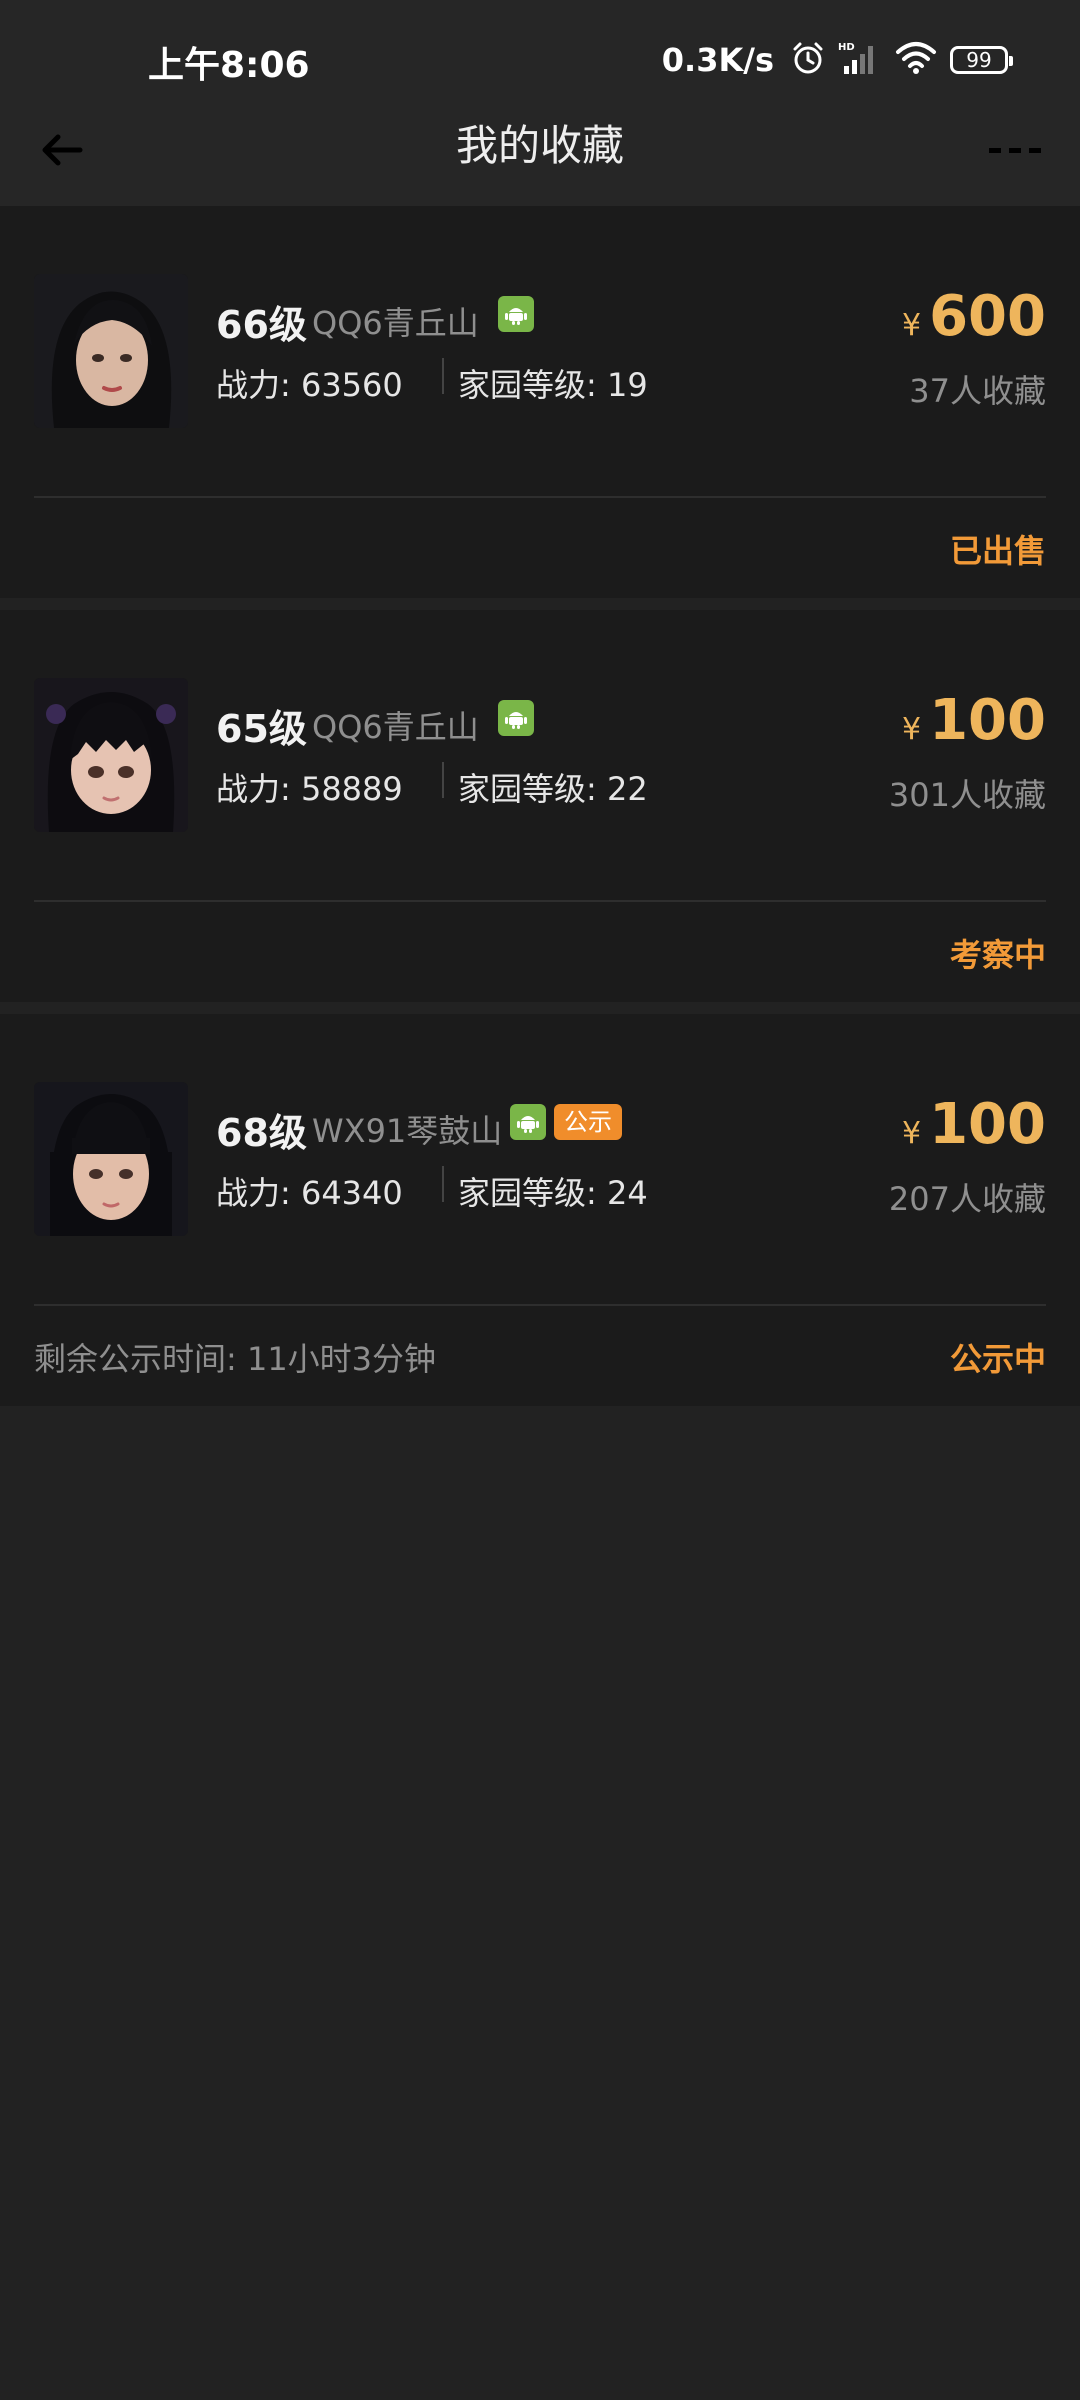 The image size is (1080, 2400). I want to click on battery-icon: 99, so click(981, 60).